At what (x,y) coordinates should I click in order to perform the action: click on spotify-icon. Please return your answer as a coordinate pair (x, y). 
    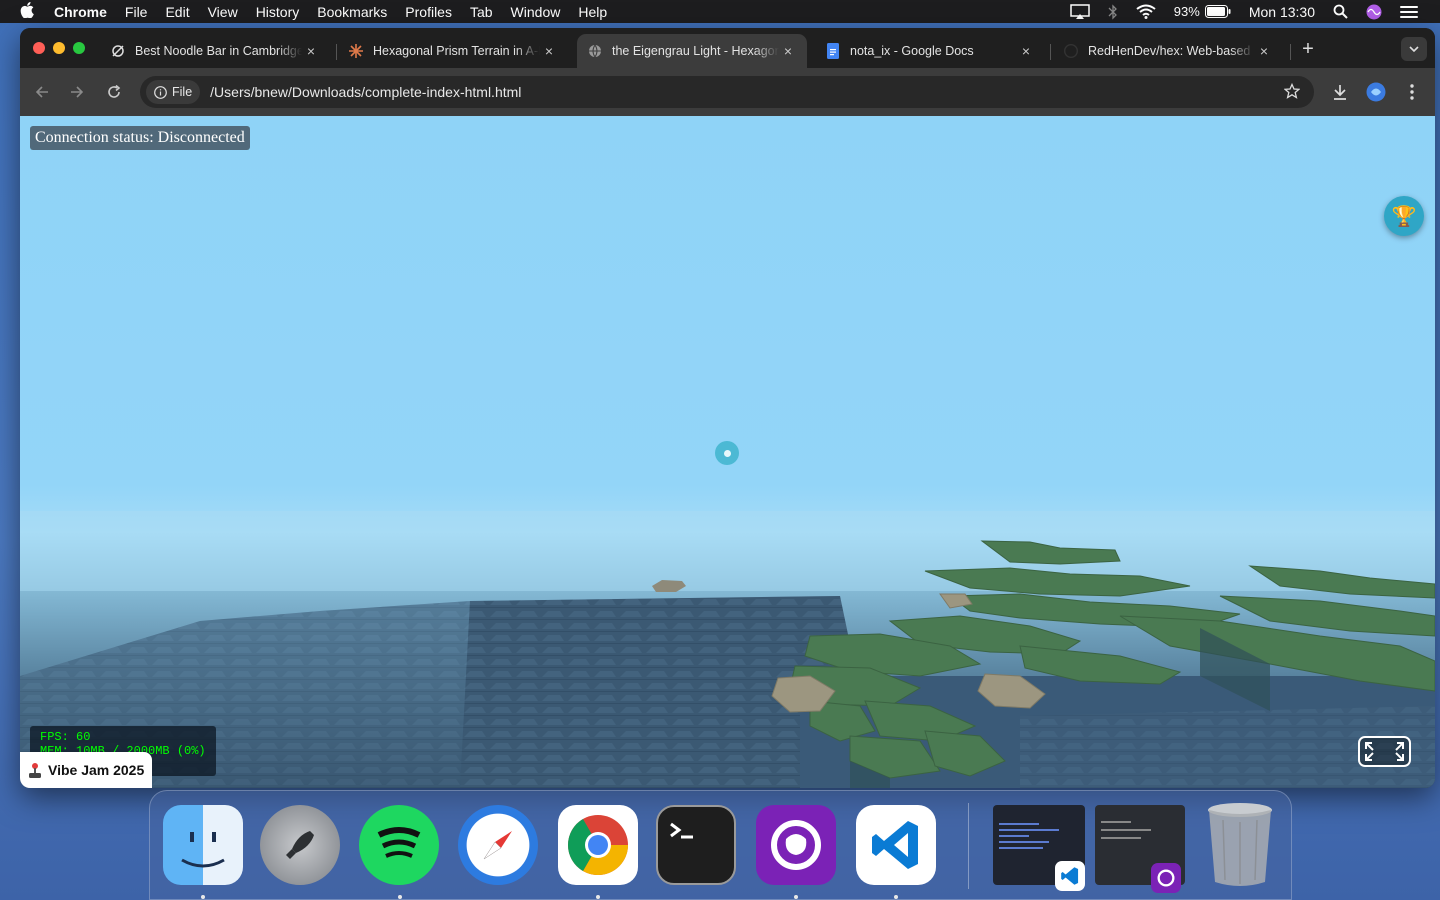
    Looking at the image, I should click on (399, 845).